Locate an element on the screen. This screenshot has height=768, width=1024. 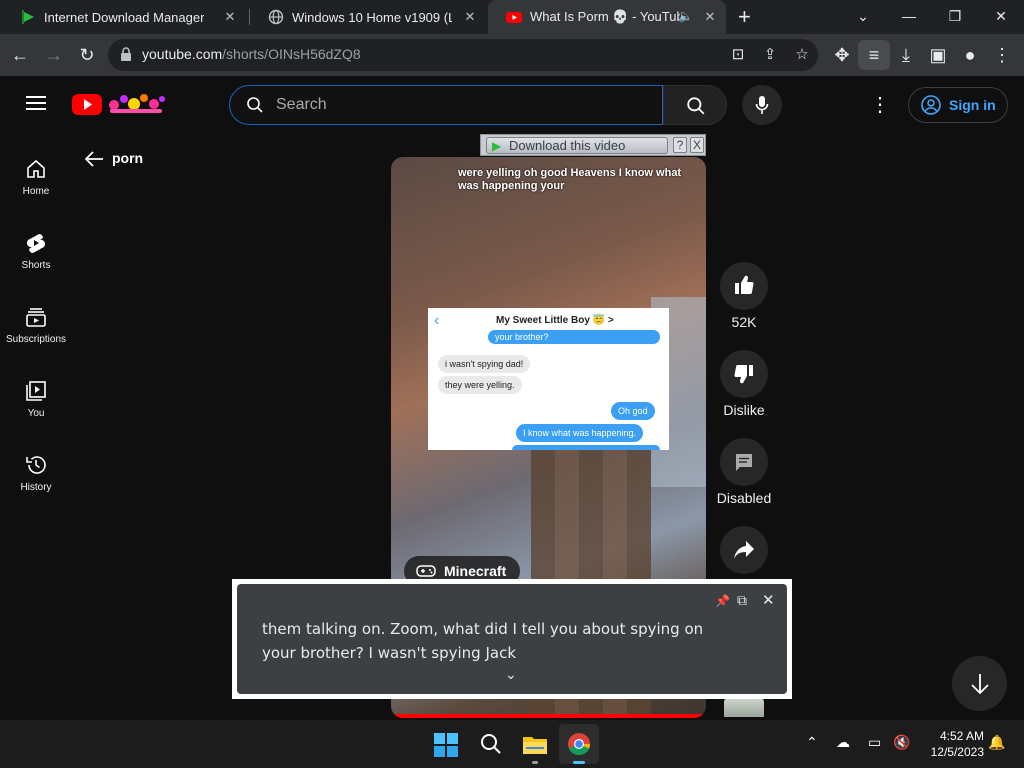
volume-muted-icon: 🔇 is located at coordinates (901, 742).